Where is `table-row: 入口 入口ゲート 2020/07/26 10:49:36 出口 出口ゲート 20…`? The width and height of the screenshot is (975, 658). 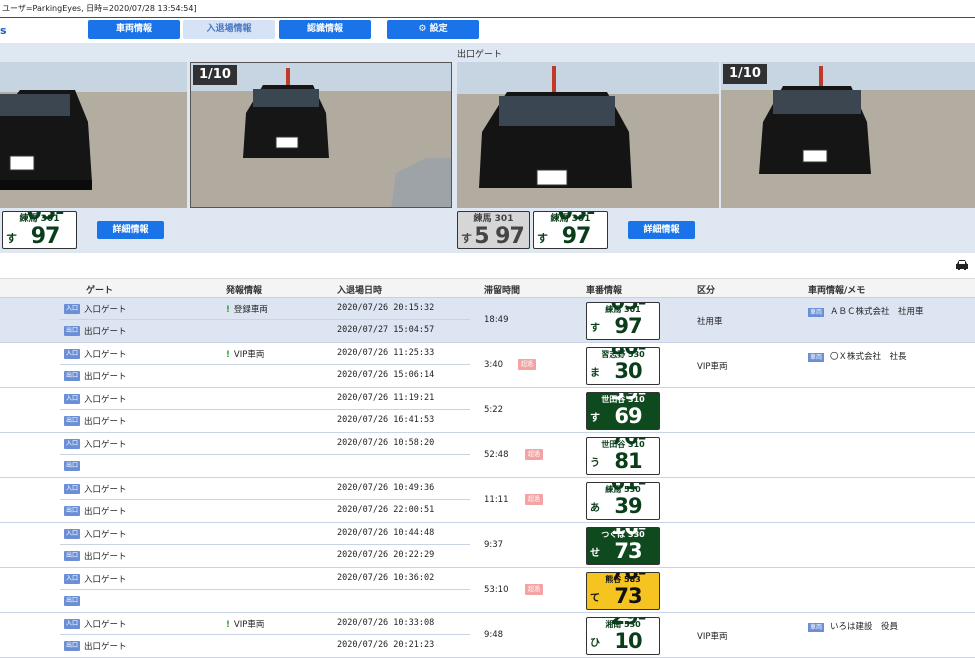
table-row: 入口 入口ゲート 2020/07/26 10:49:36 出口 出口ゲート 20… is located at coordinates (487, 500).